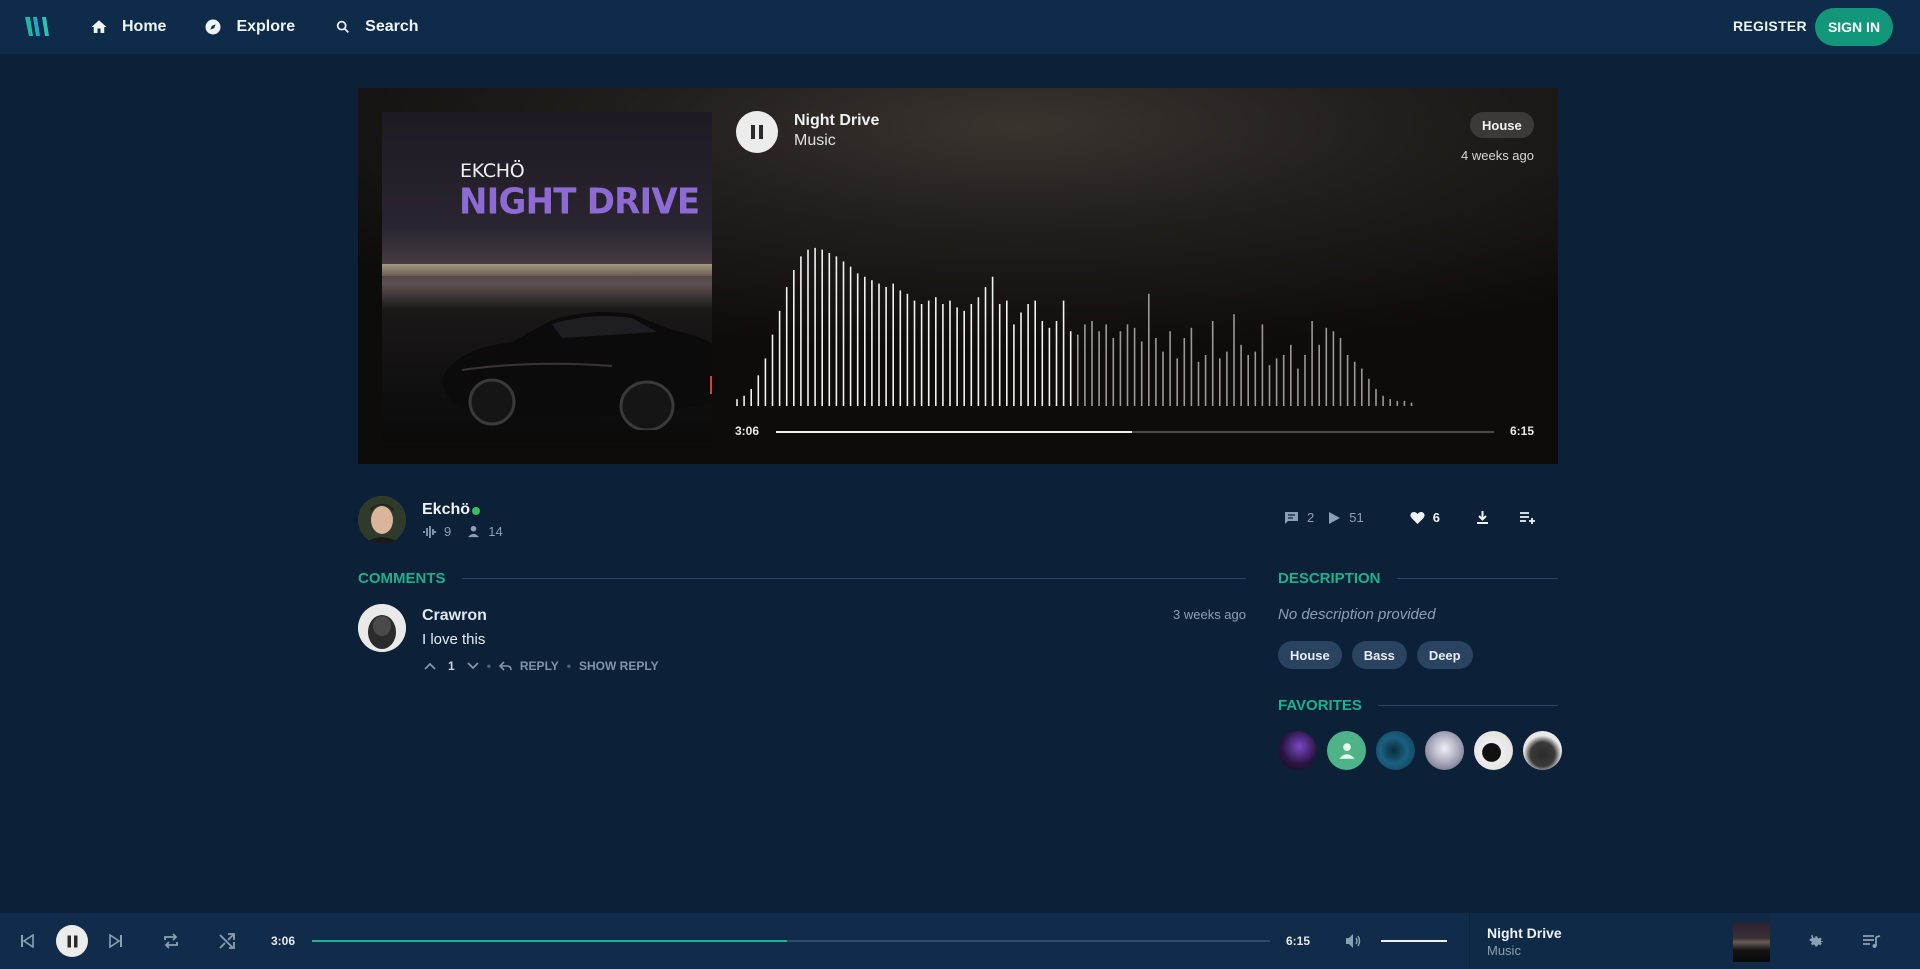 The height and width of the screenshot is (969, 1920). What do you see at coordinates (473, 666) in the screenshot?
I see `downvote-icon` at bounding box center [473, 666].